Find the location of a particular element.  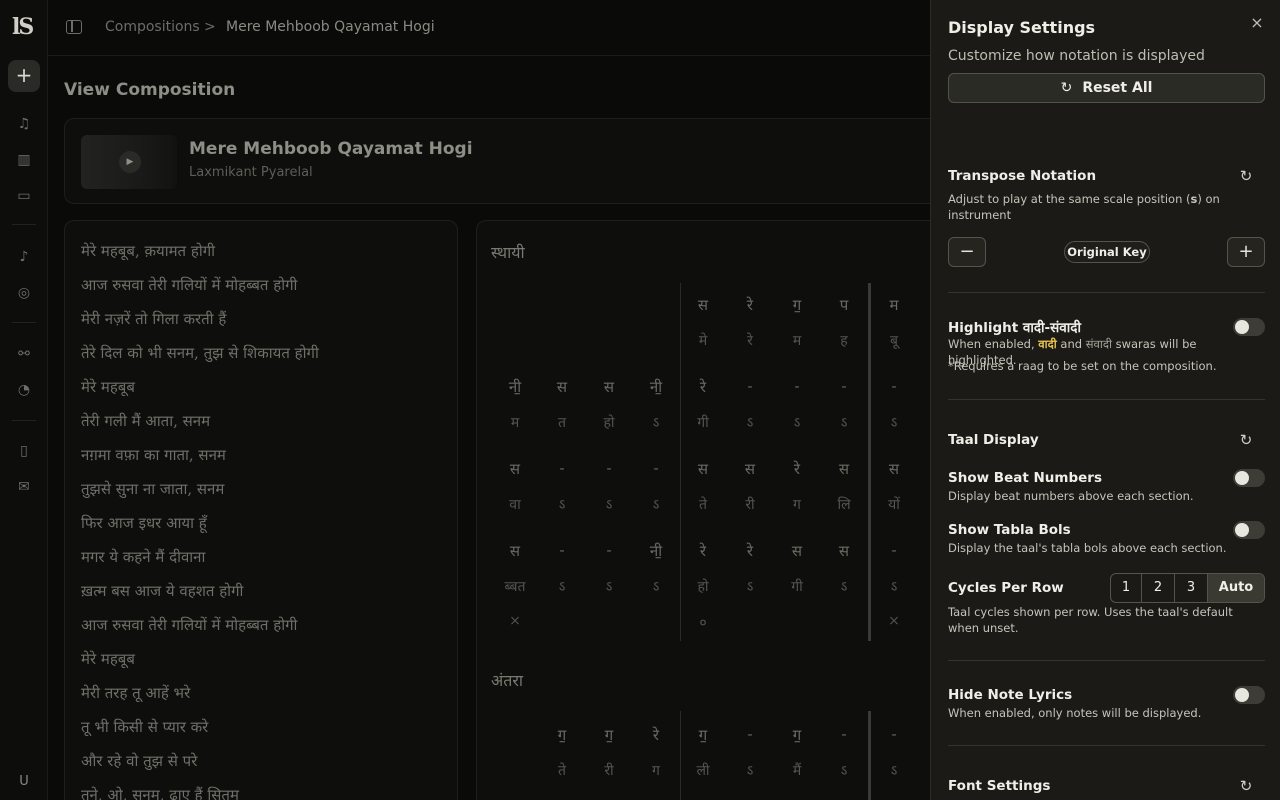

highlight-toggle is located at coordinates (1249, 327).